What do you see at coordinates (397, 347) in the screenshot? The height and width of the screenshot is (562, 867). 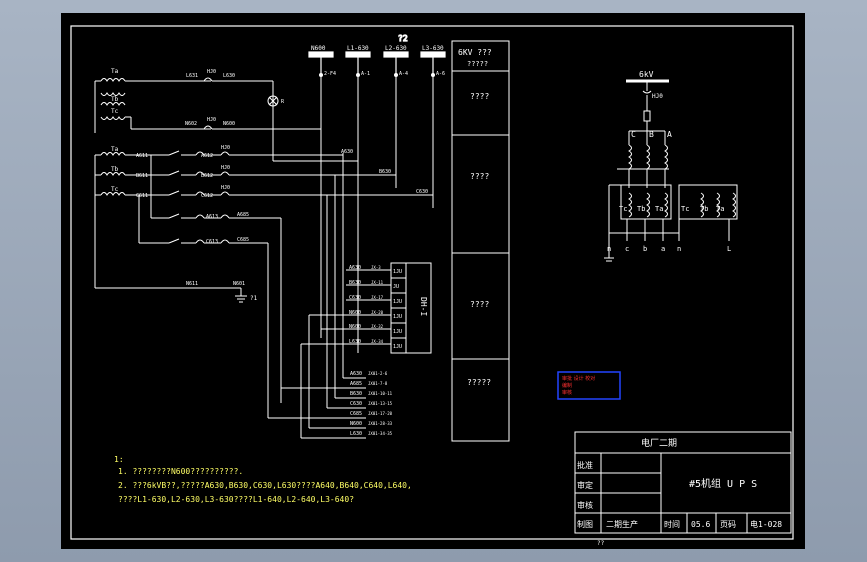 I see `relay-cell-6: 1JU` at bounding box center [397, 347].